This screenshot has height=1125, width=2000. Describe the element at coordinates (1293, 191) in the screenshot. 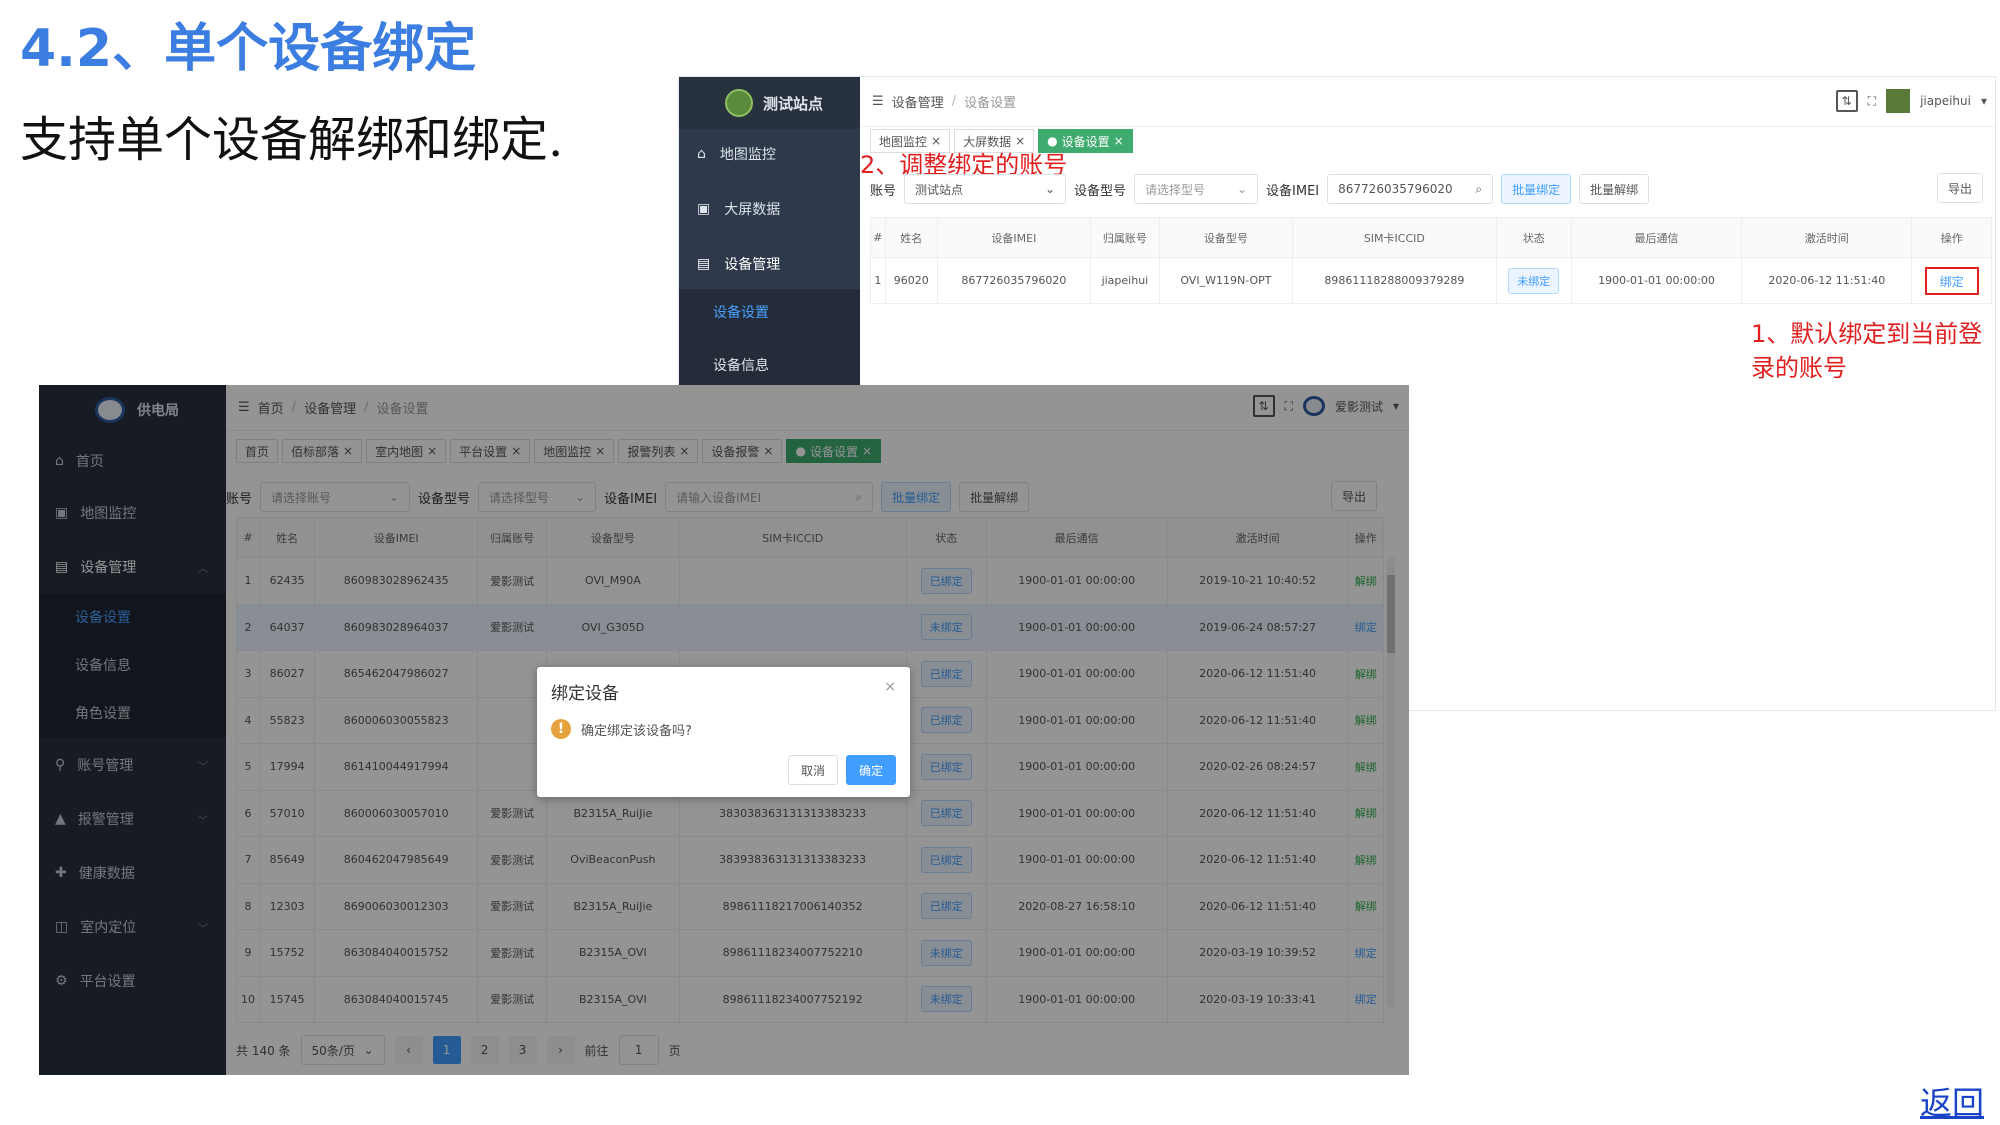

I see `imei-label: 设备IMEI` at that location.